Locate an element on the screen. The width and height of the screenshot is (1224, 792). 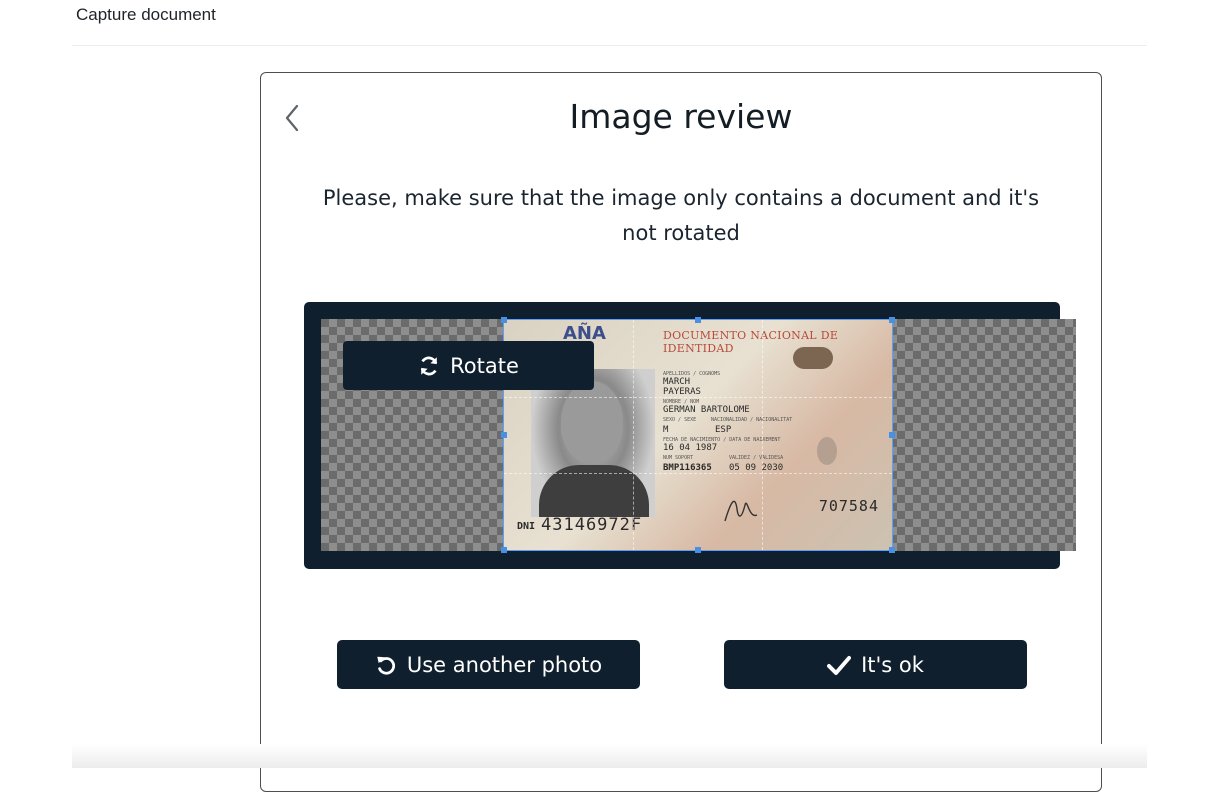
its-ok-button: It's ok is located at coordinates (875, 664).